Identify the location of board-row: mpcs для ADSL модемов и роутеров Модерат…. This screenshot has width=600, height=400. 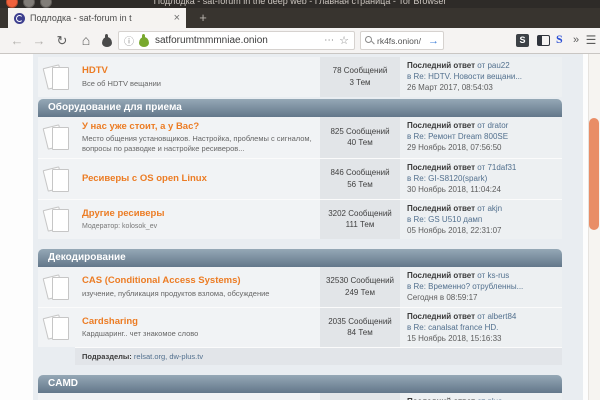
(300, 396).